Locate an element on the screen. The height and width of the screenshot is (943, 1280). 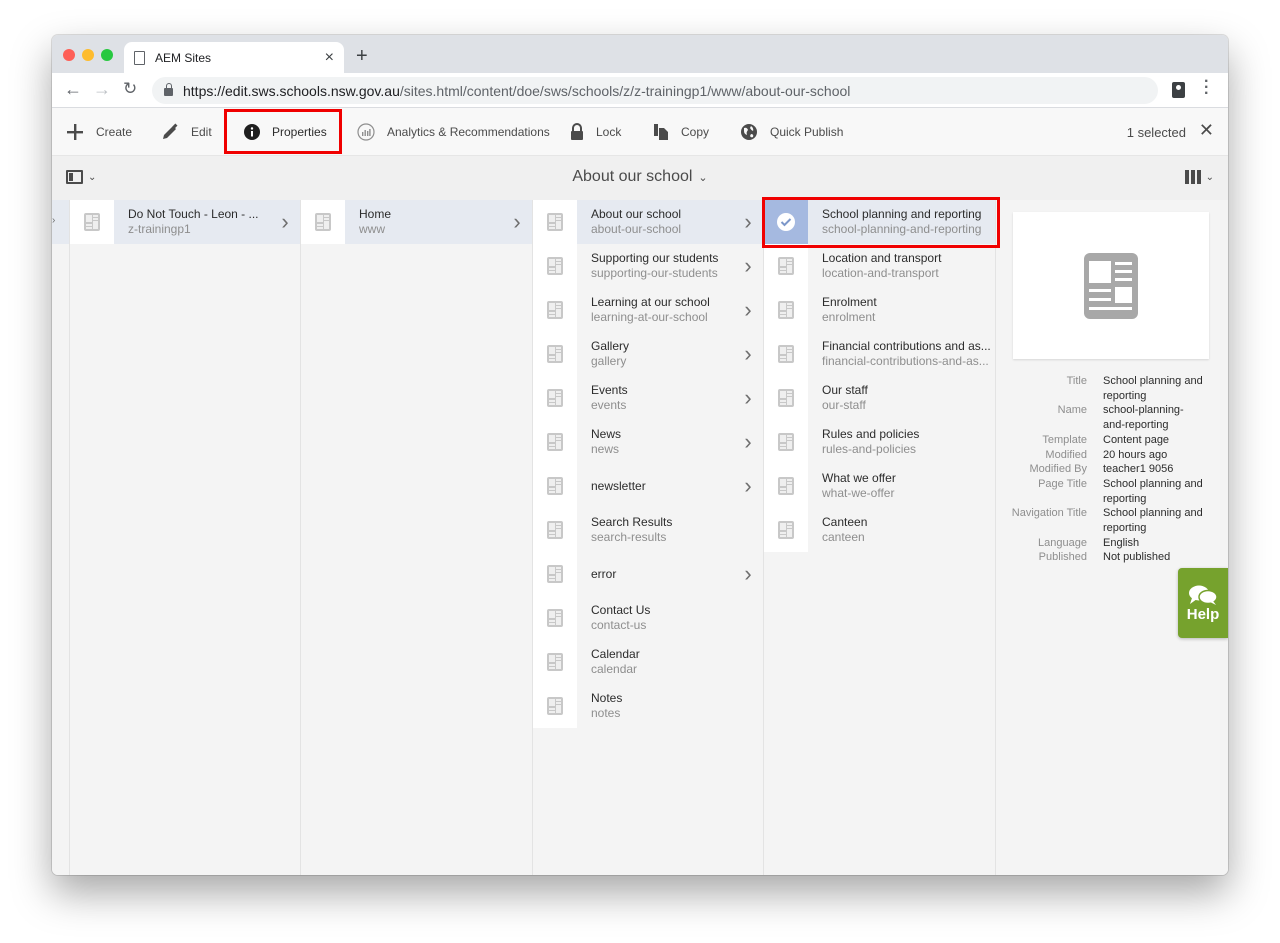
property-label: Page Title is located at coordinates (1062, 483).